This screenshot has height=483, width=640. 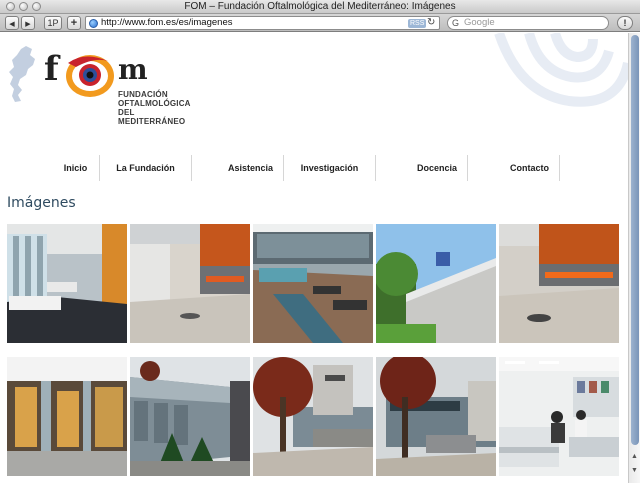 I want to click on page-menu-button: !, so click(x=625, y=23).